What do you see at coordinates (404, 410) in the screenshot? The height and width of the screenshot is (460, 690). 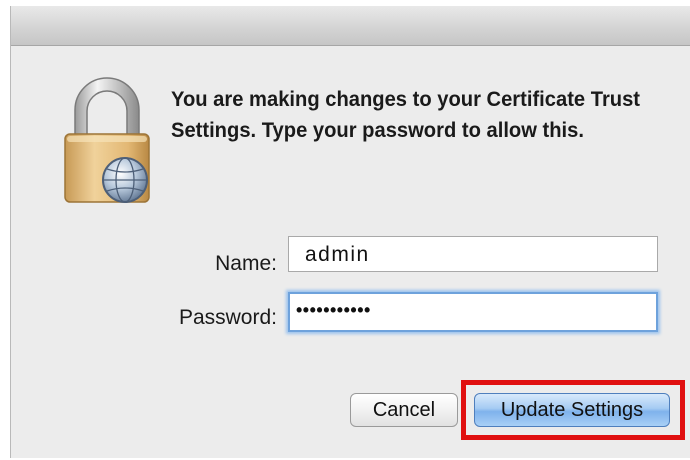 I see `cancel-button: Cancel` at bounding box center [404, 410].